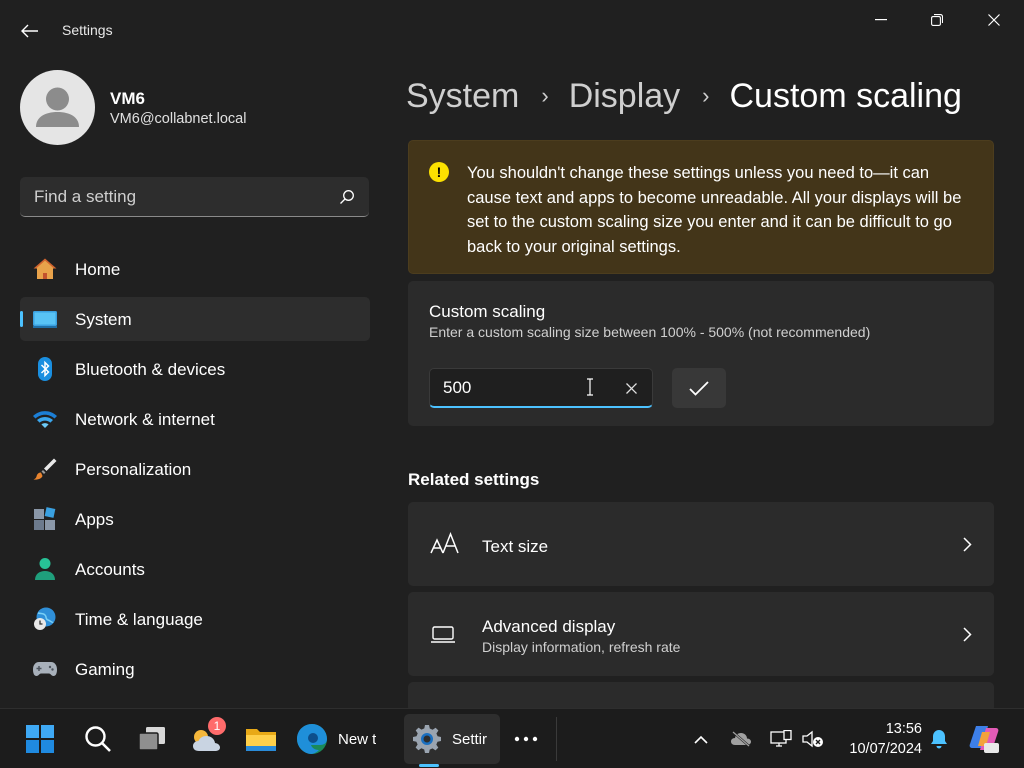 This screenshot has width=1024, height=768. What do you see at coordinates (885, 749) in the screenshot?
I see `clock-date: 10/07/2024` at bounding box center [885, 749].